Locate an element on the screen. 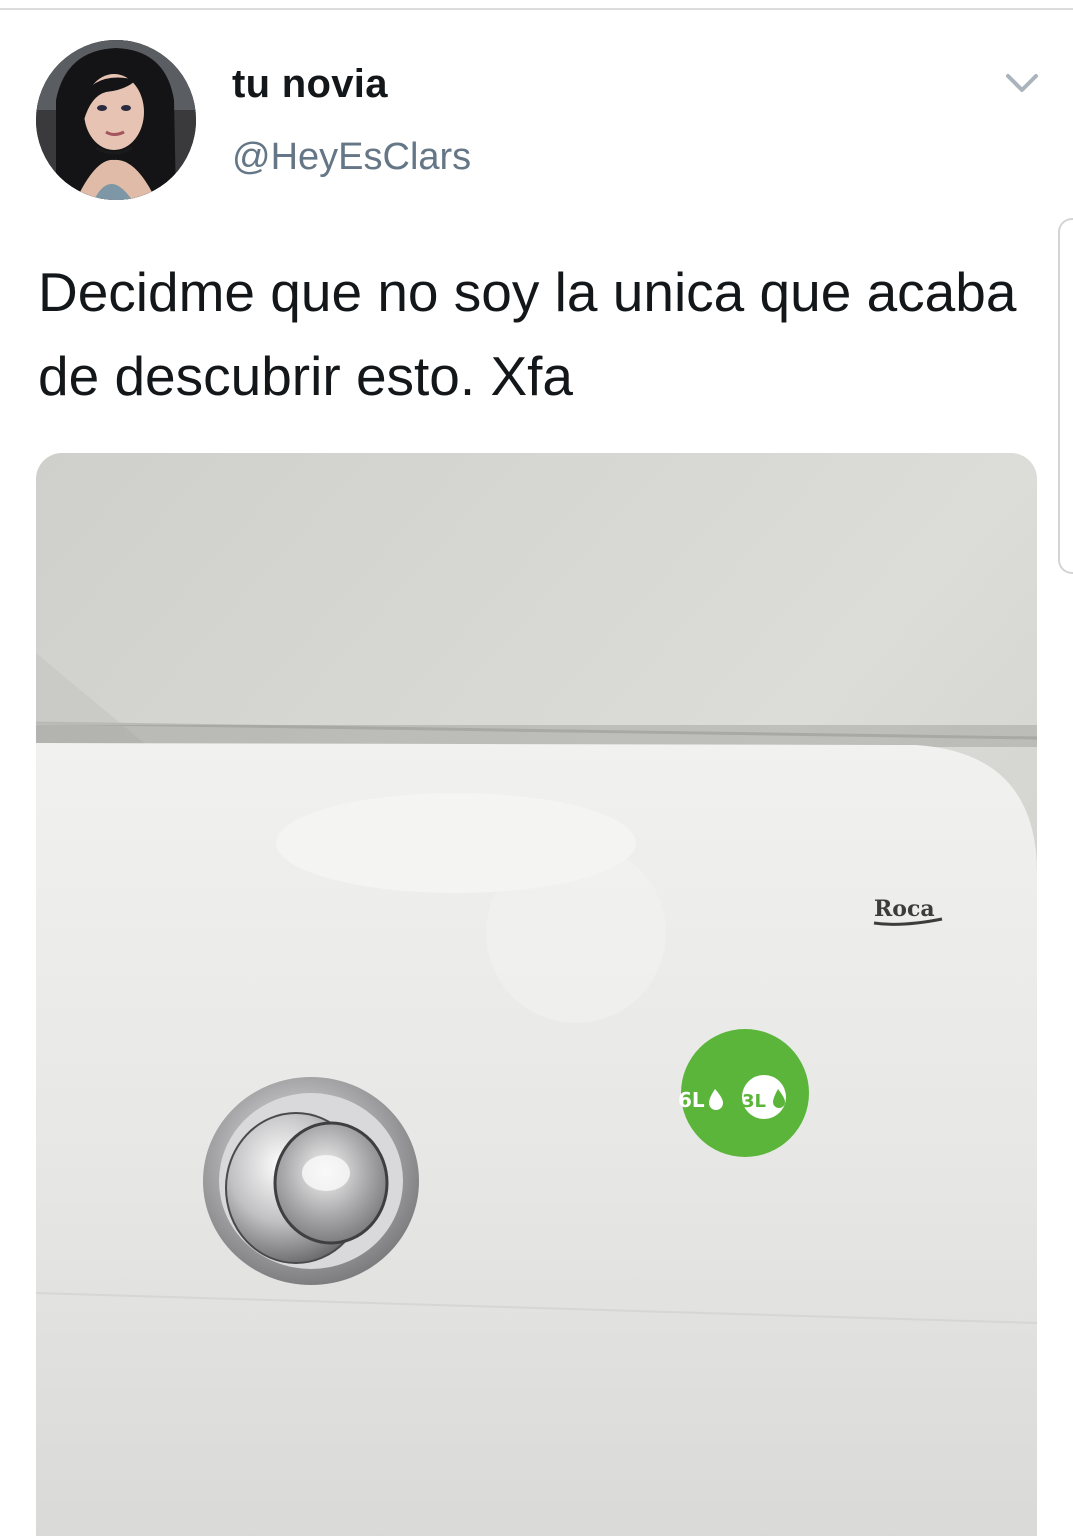  svg-text: 6L is located at coordinates (691, 1100).